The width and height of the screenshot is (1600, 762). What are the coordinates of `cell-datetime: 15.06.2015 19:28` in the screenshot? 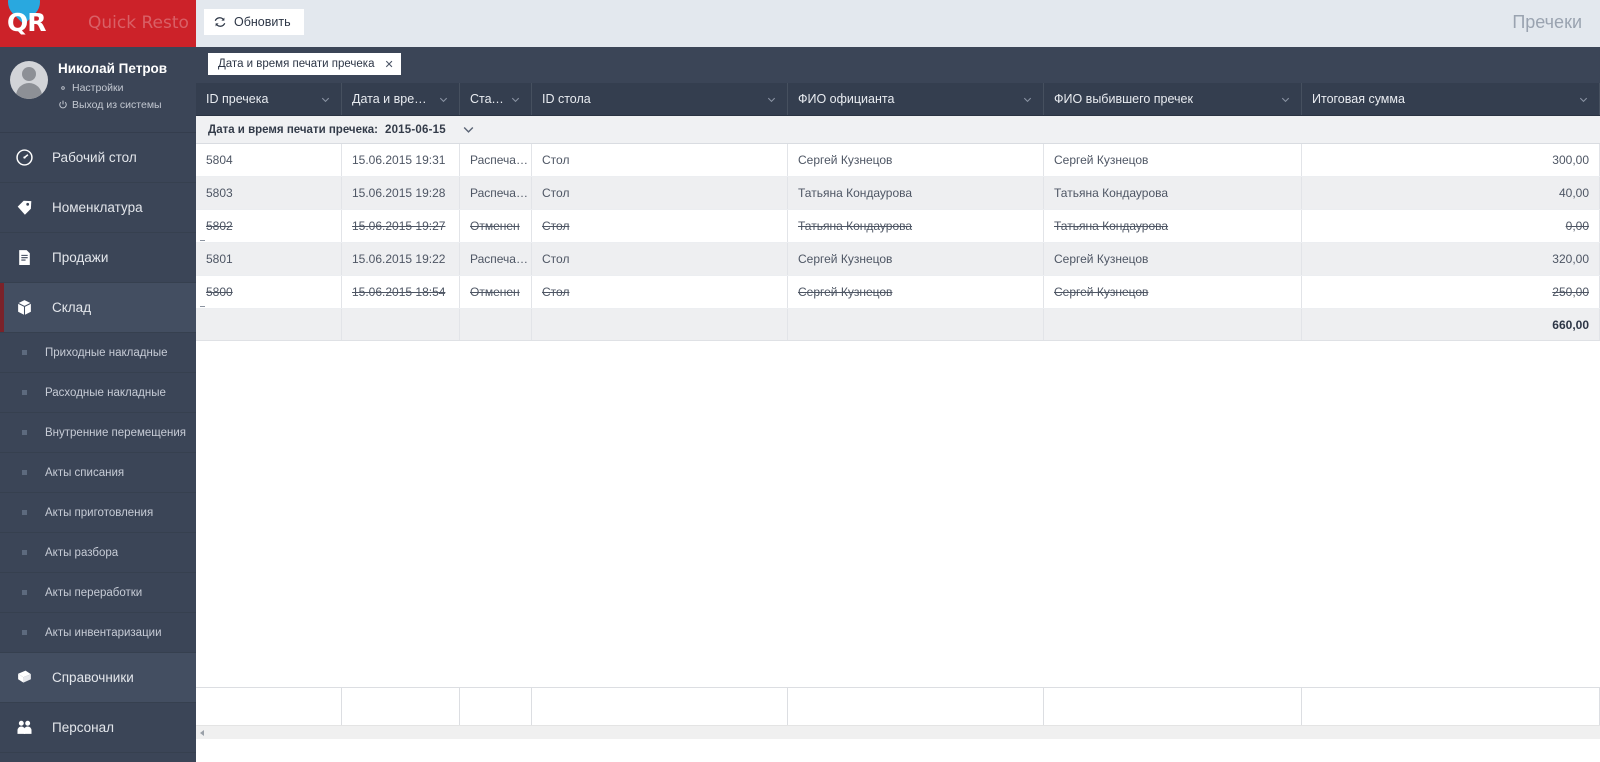 It's located at (401, 193).